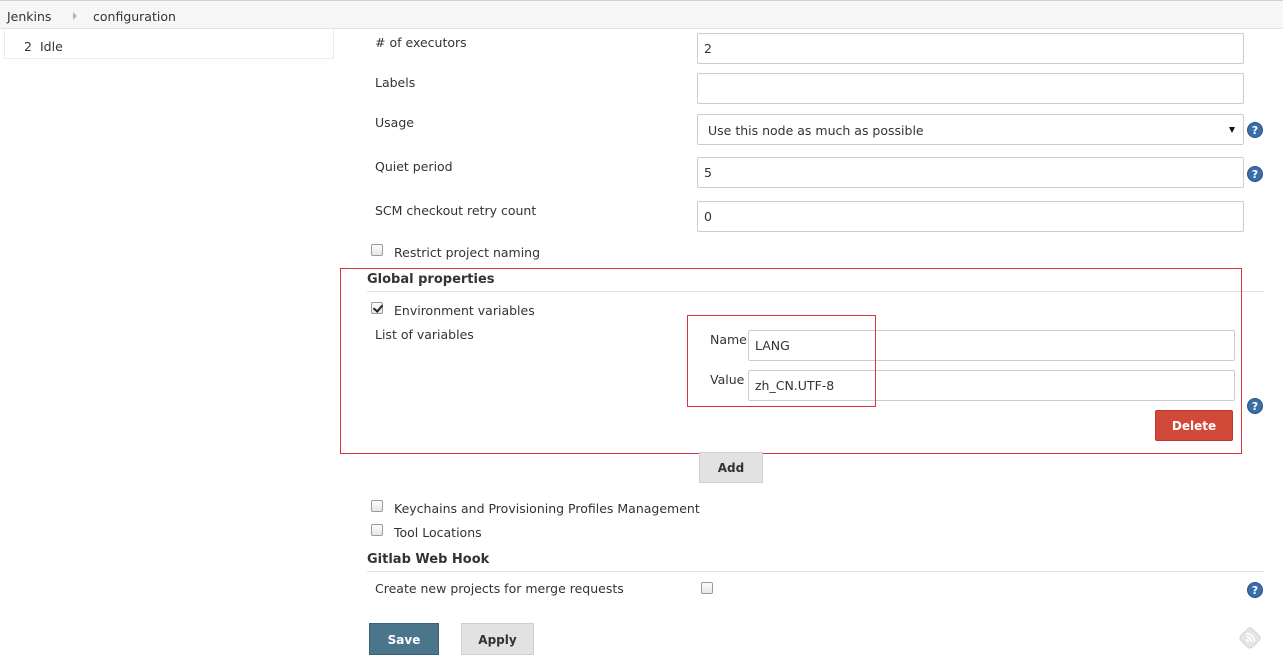  What do you see at coordinates (467, 252) in the screenshot?
I see `restrict-naming-label: Restrict project naming` at bounding box center [467, 252].